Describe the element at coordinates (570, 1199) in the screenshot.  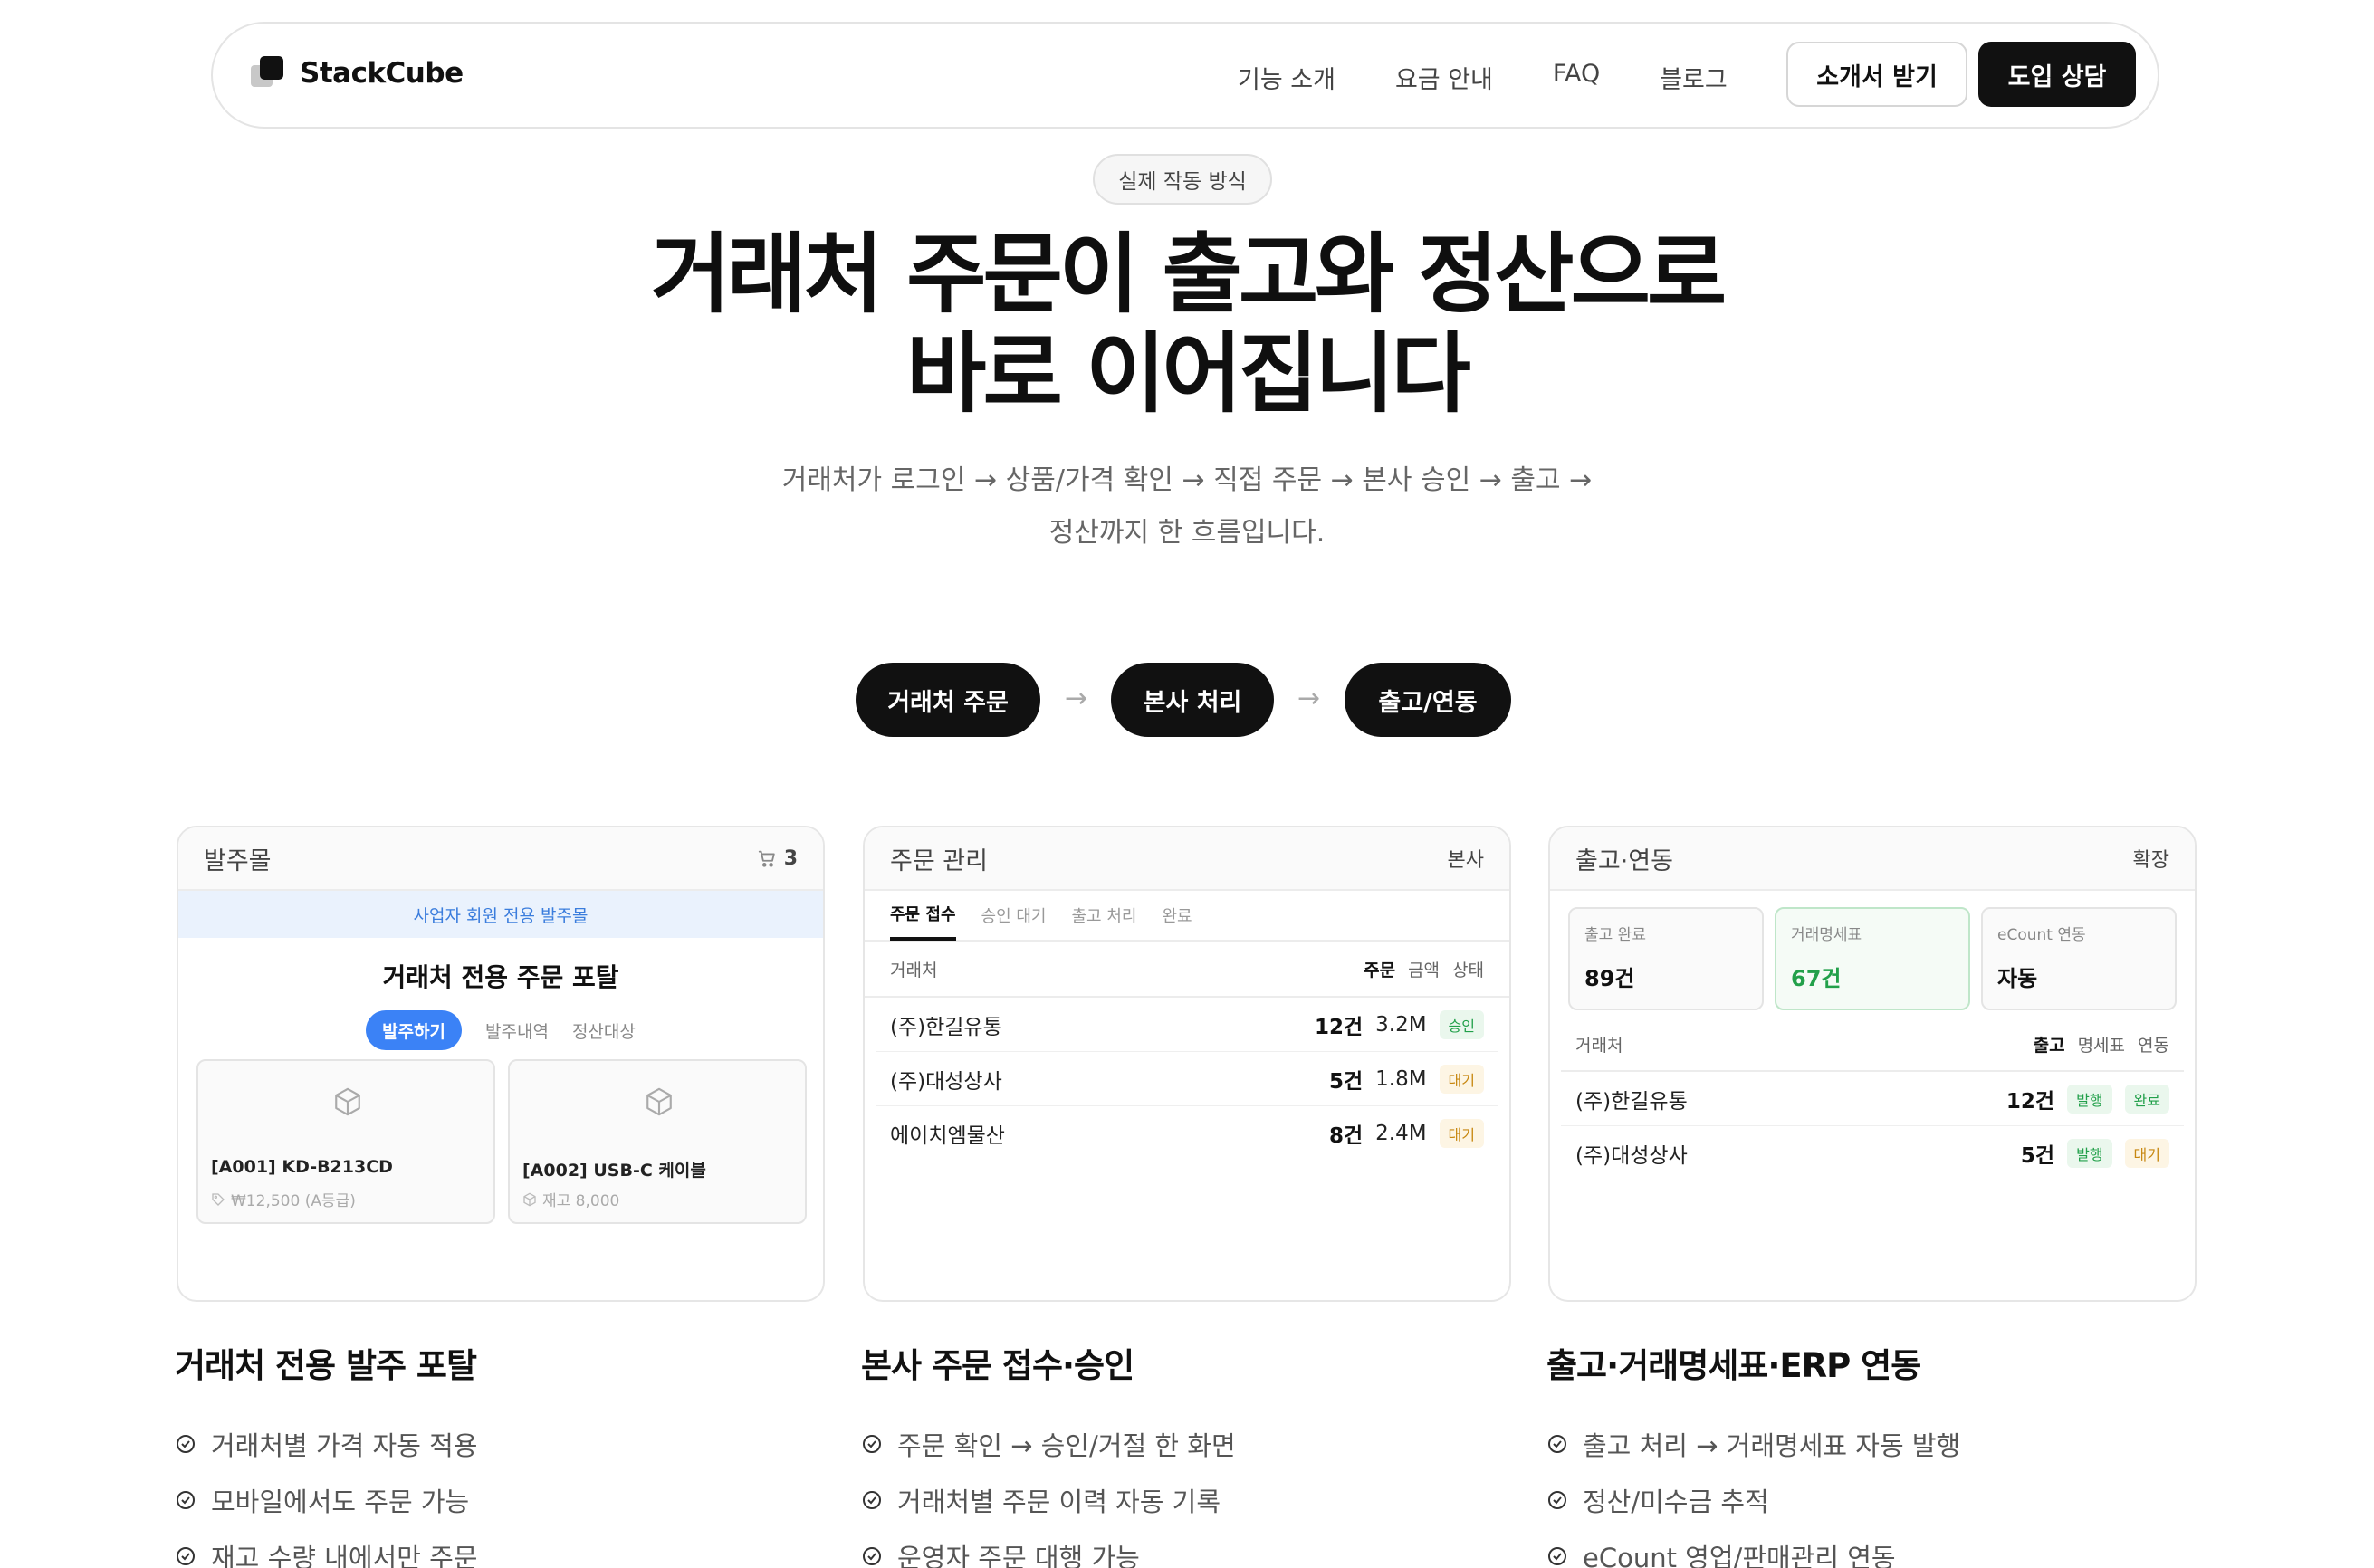
I see `product-stock: 재고 8,000` at that location.